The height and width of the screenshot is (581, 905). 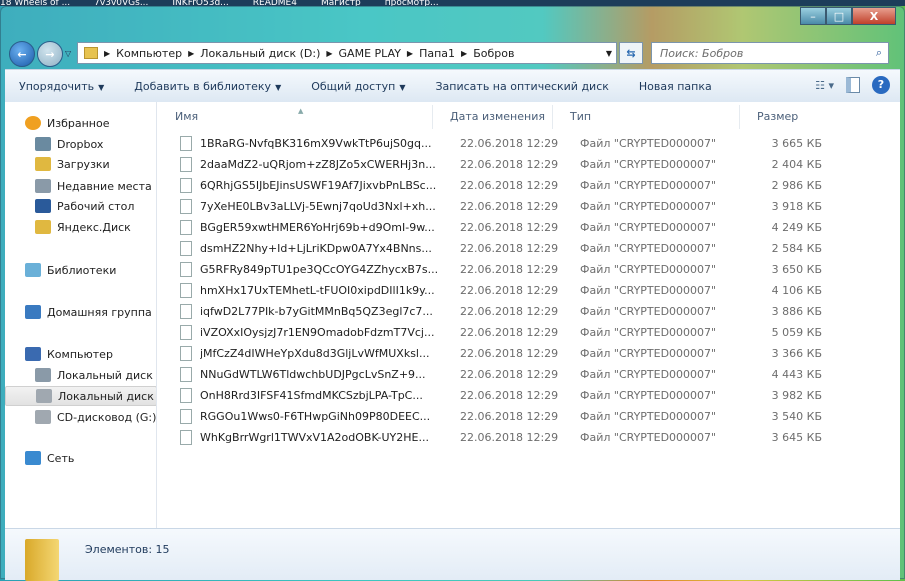 What do you see at coordinates (796, 416) in the screenshot?
I see `file-size: 3 540 КБ` at bounding box center [796, 416].